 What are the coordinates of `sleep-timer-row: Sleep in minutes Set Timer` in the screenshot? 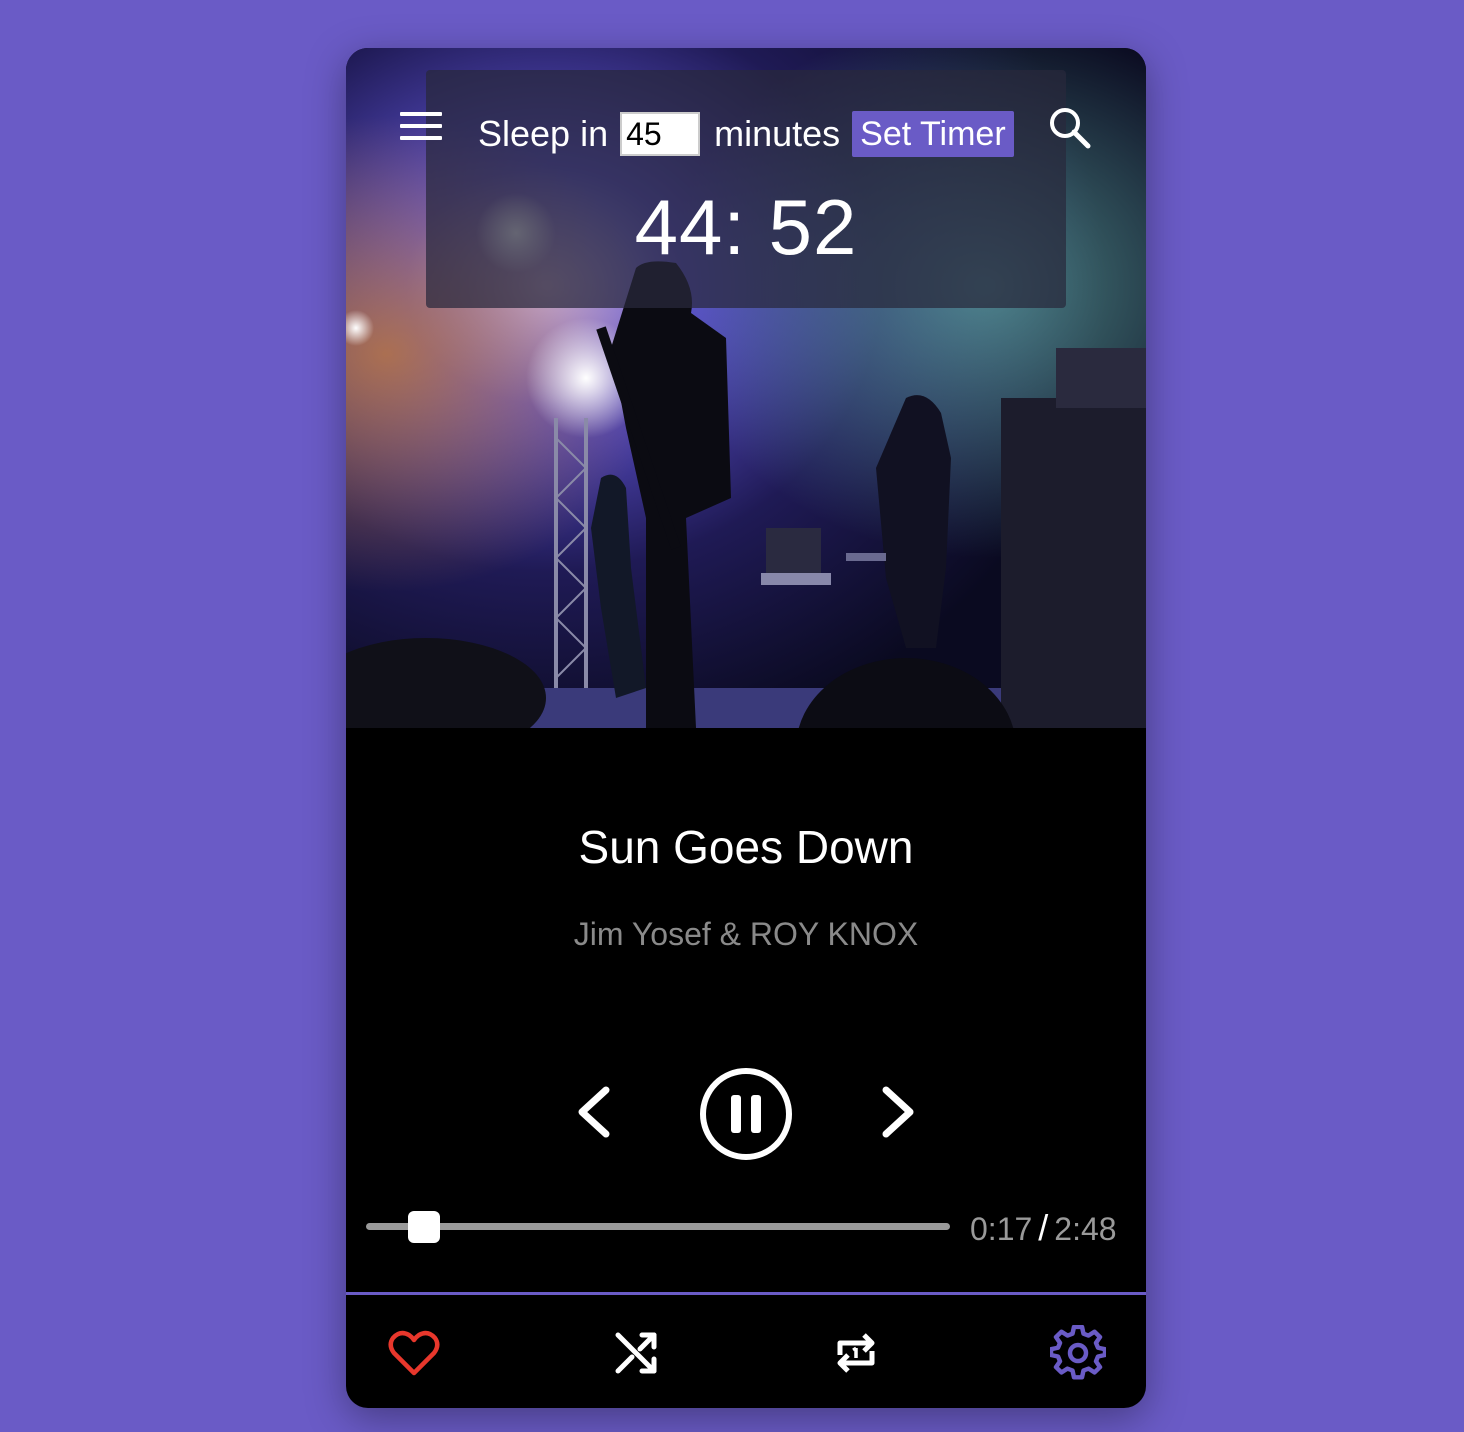 It's located at (746, 134).